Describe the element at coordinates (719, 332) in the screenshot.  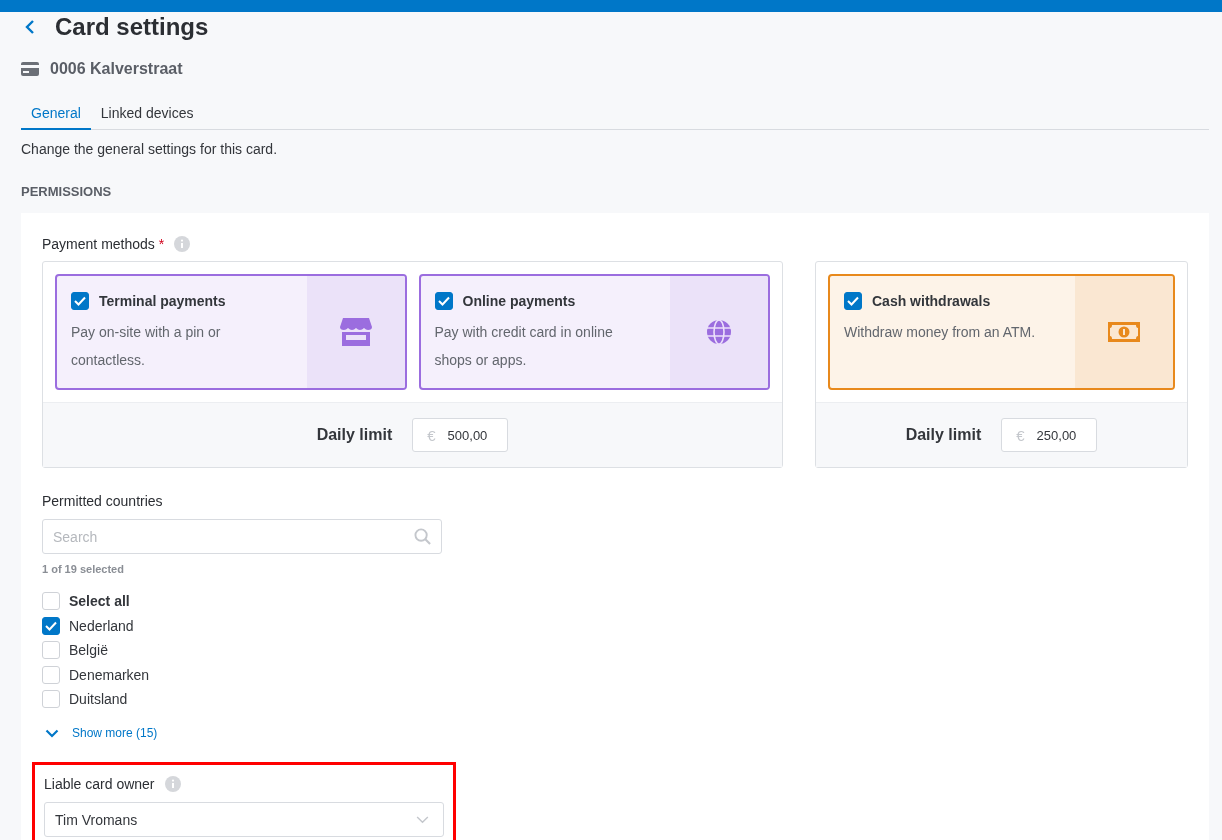
I see `globe-icon` at that location.